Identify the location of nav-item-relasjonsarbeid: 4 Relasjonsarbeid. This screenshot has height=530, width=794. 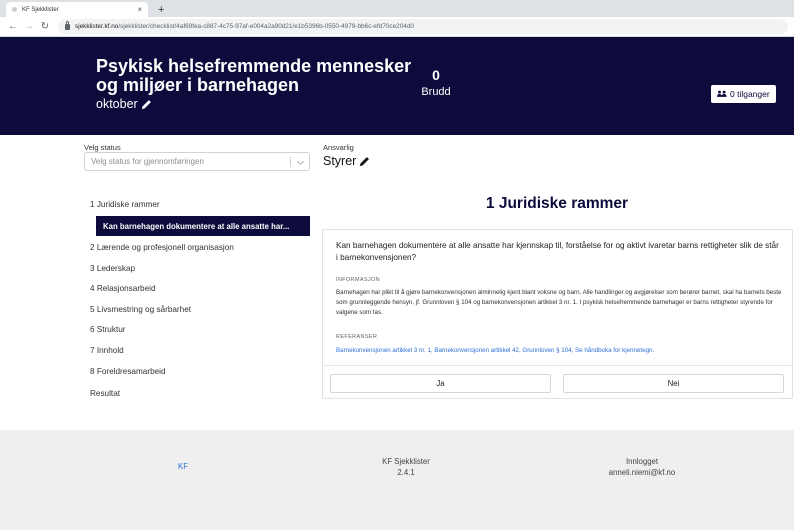
(123, 288).